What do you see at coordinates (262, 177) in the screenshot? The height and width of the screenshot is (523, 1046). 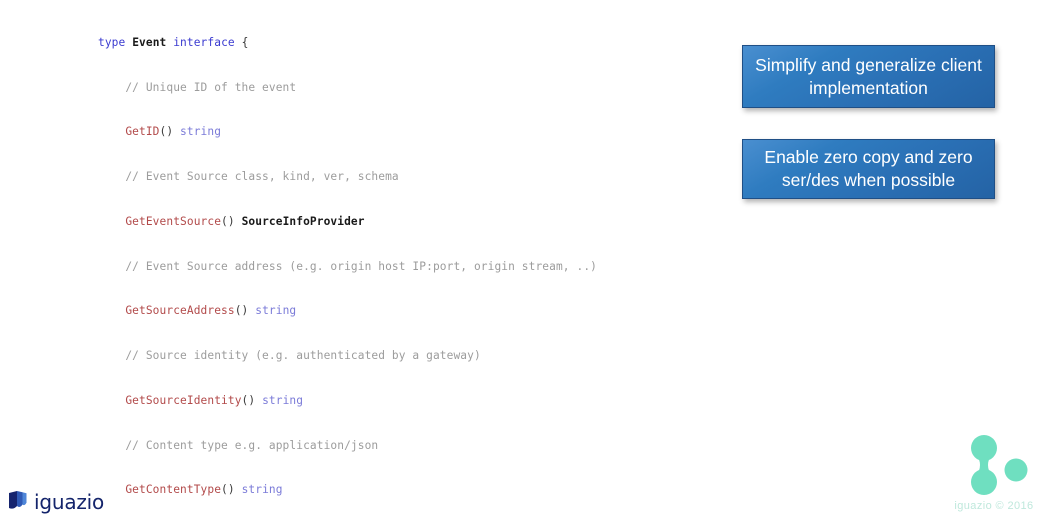 I see `code-line: // Event Source class, kind, ver, schema` at bounding box center [262, 177].